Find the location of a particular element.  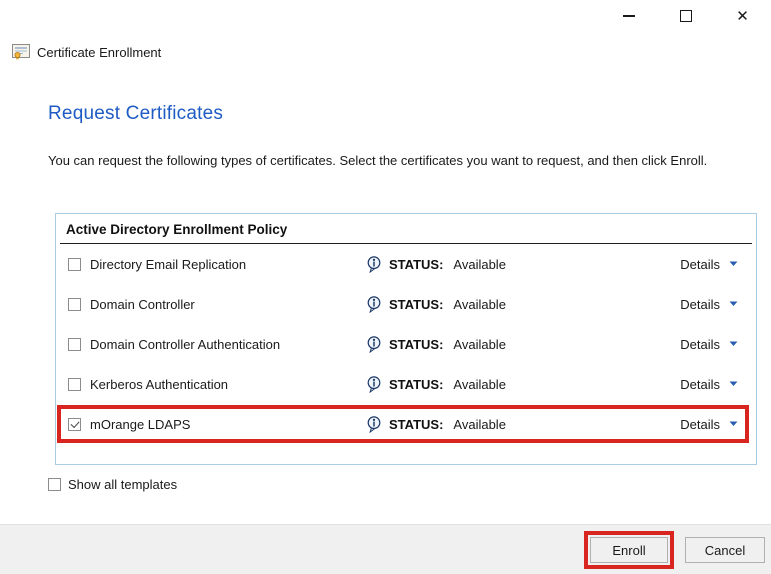

maximize-icon is located at coordinates (685, 16).